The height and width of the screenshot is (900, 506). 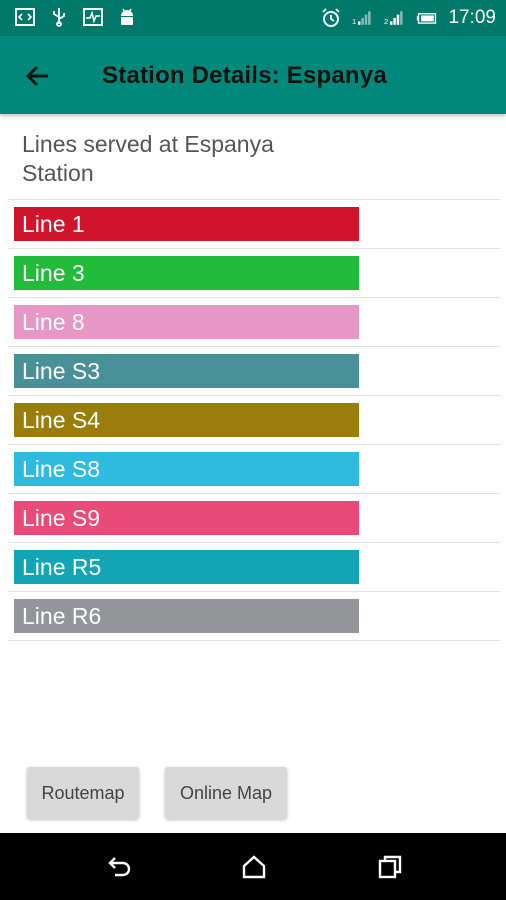 What do you see at coordinates (408, 18) in the screenshot?
I see `system-status: 1 2 17:09` at bounding box center [408, 18].